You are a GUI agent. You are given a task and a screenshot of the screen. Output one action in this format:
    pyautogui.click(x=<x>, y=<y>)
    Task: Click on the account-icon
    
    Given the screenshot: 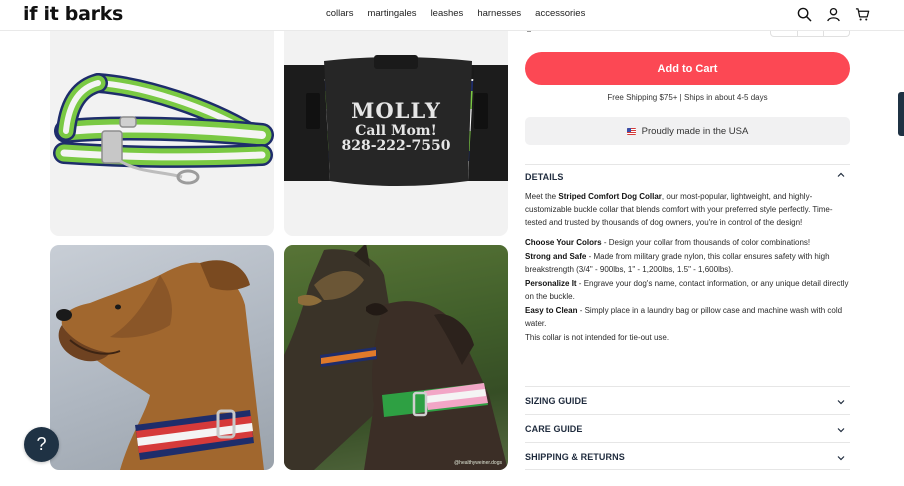 What is the action you would take?
    pyautogui.click(x=833, y=14)
    